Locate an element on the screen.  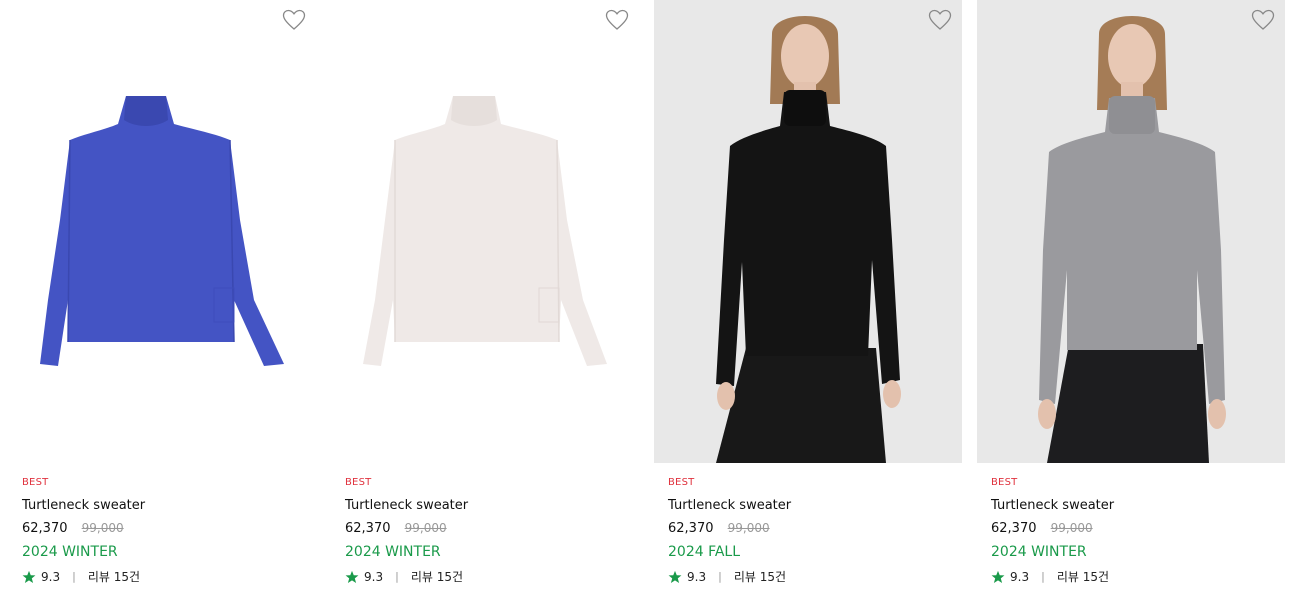
blue-sweater-image is located at coordinates (162, 231).